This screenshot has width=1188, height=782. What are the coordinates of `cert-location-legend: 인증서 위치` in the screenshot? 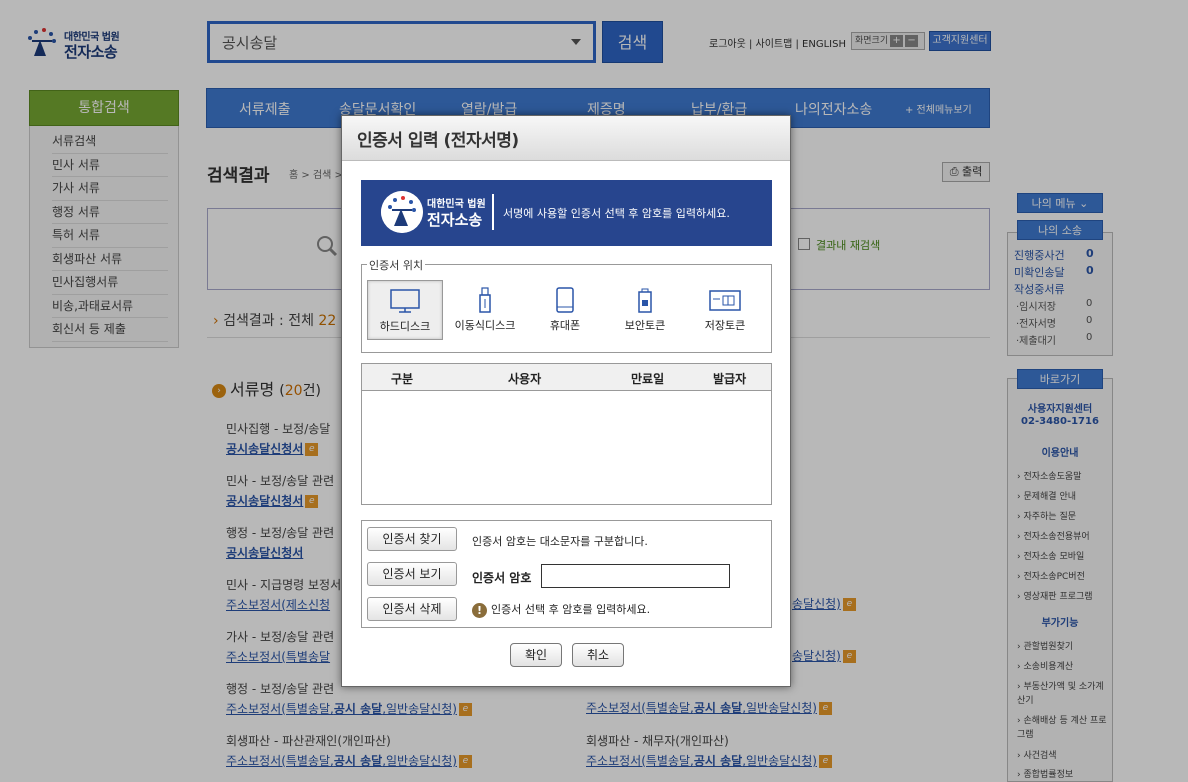 It's located at (396, 265).